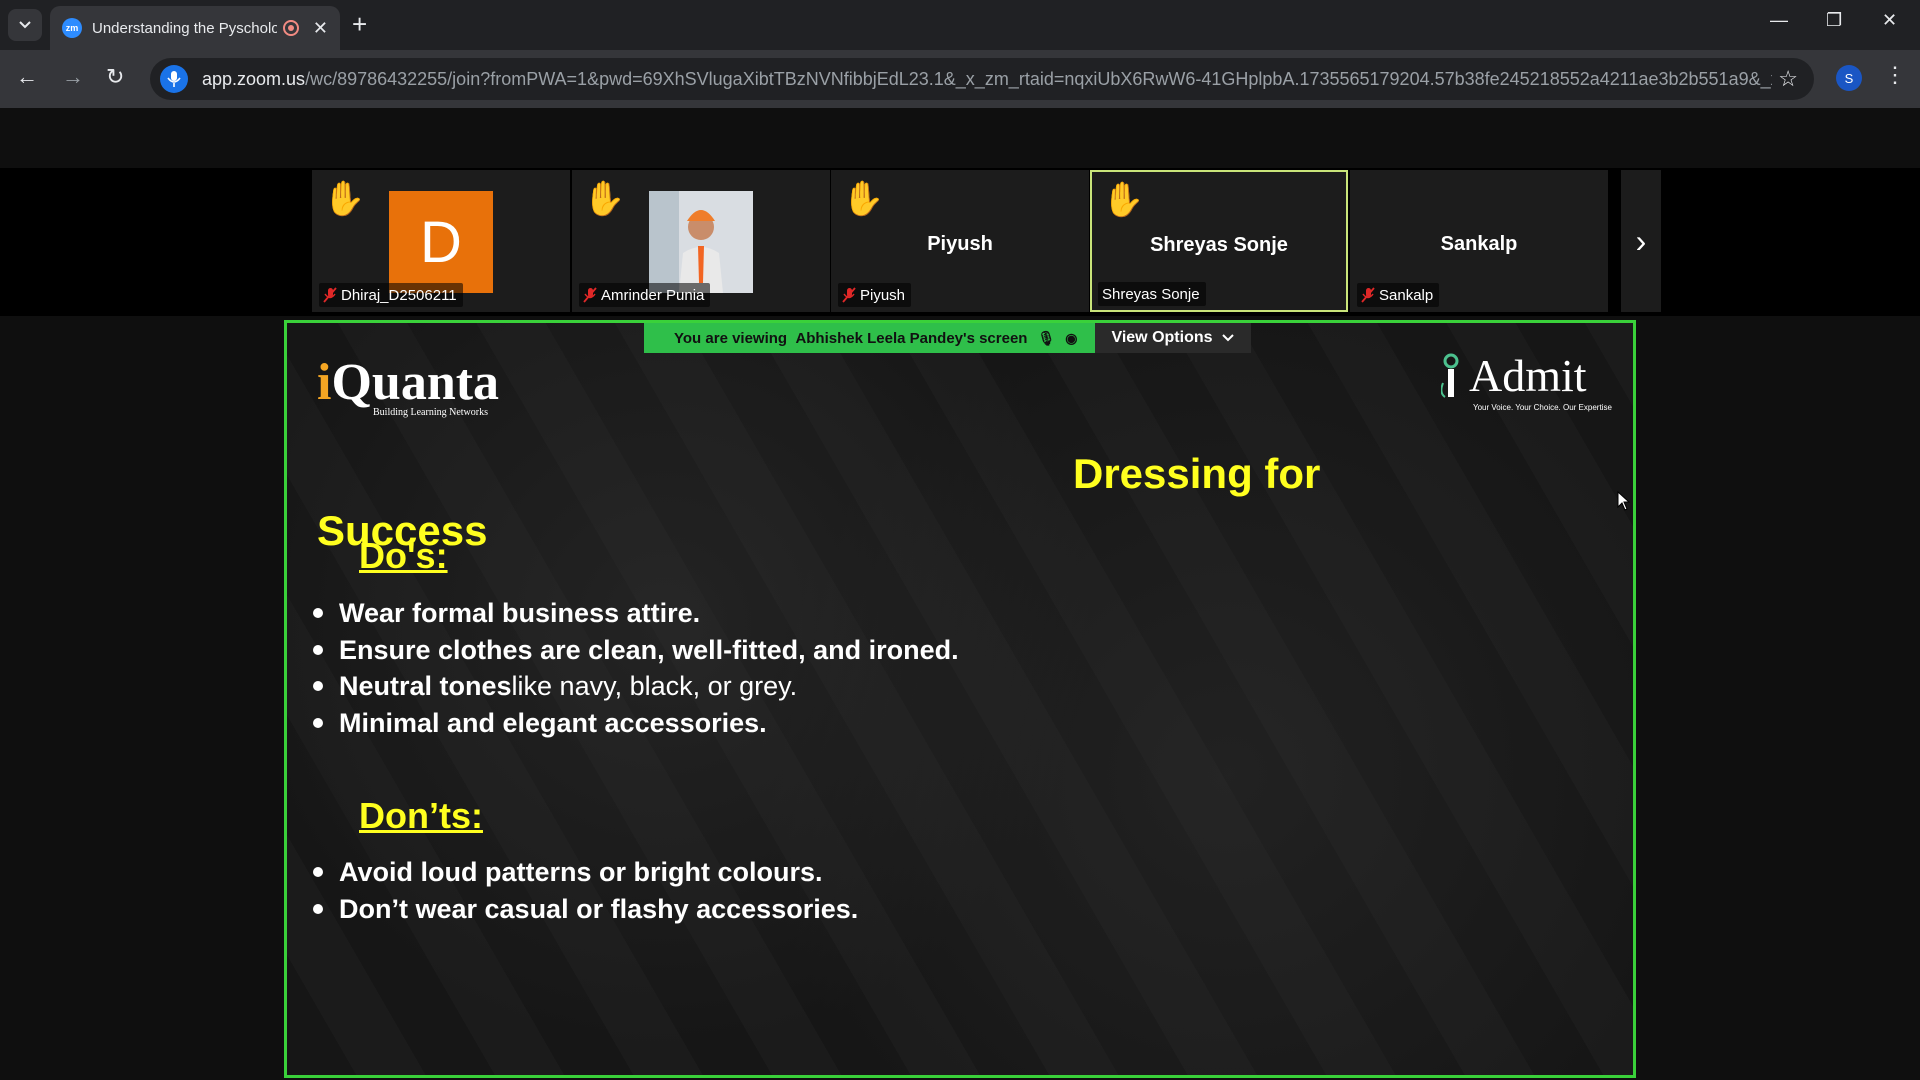  I want to click on next-page-arrow-icon: ›, so click(1641, 241).